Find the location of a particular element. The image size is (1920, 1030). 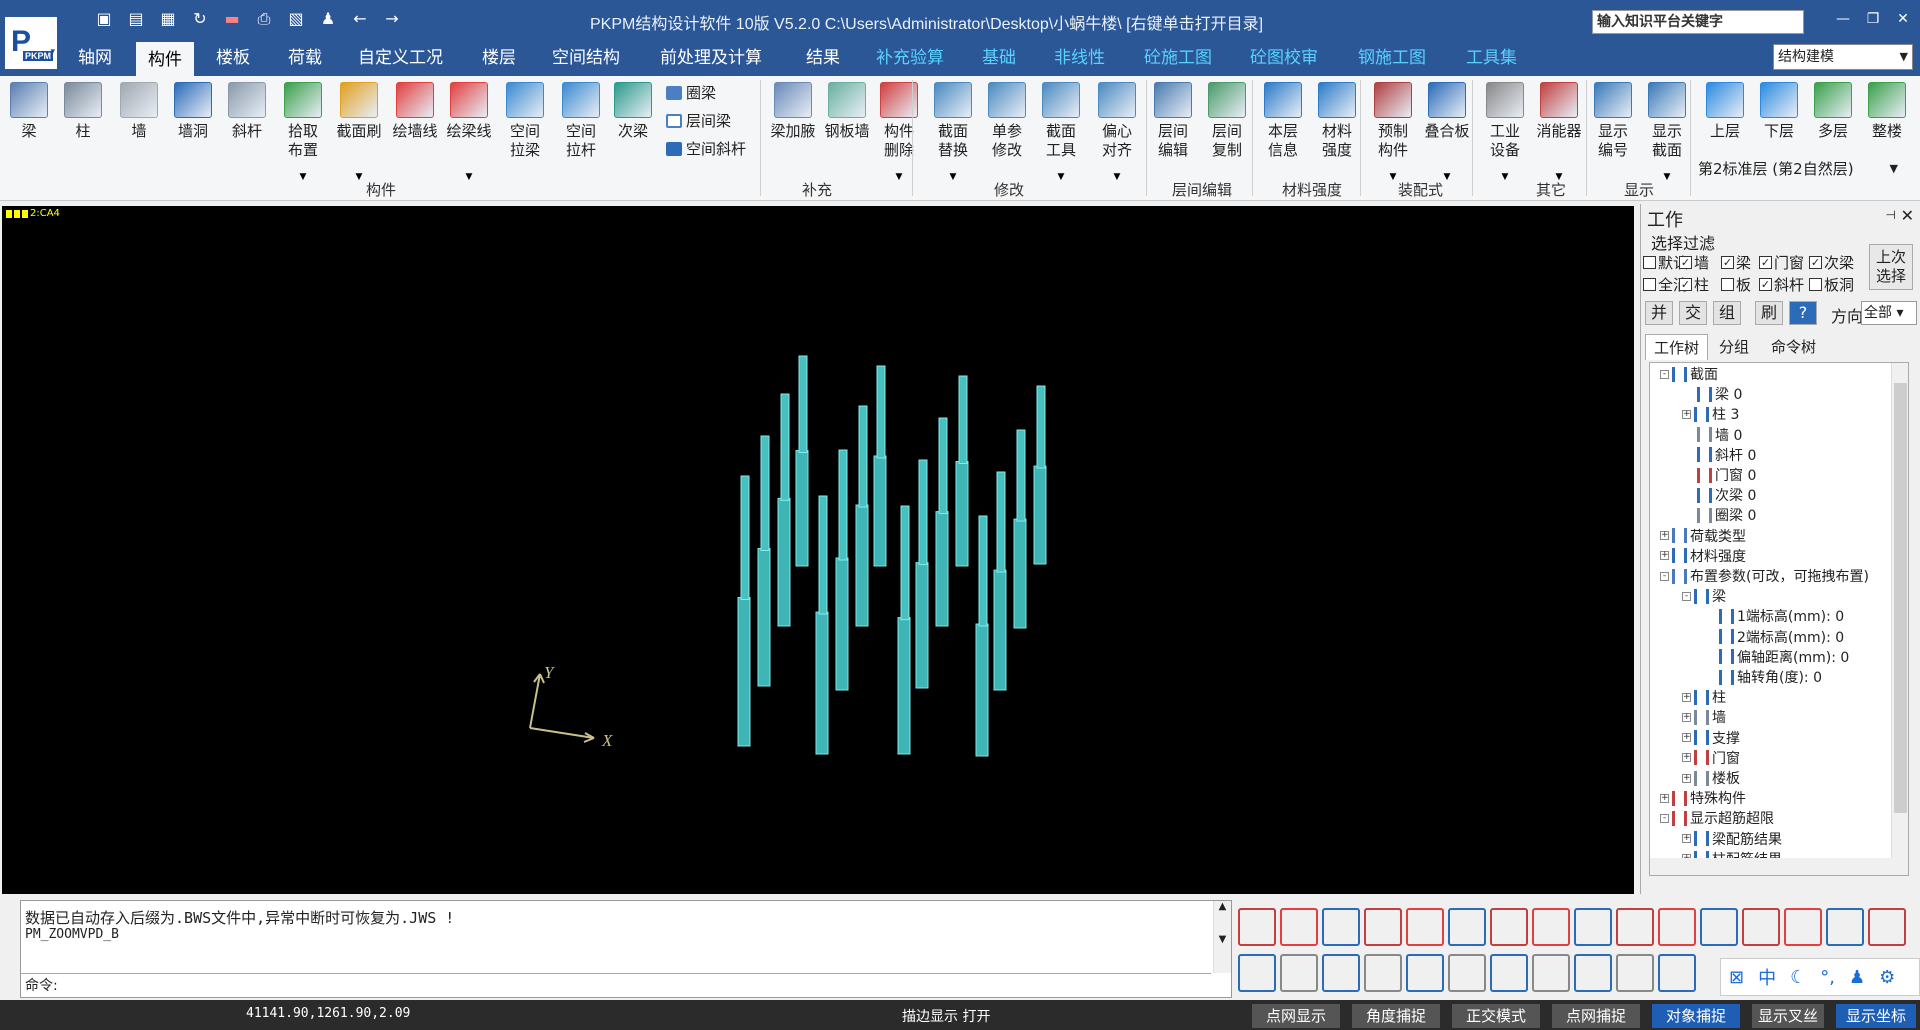

moon-icon: ☾ is located at coordinates (1798, 977).